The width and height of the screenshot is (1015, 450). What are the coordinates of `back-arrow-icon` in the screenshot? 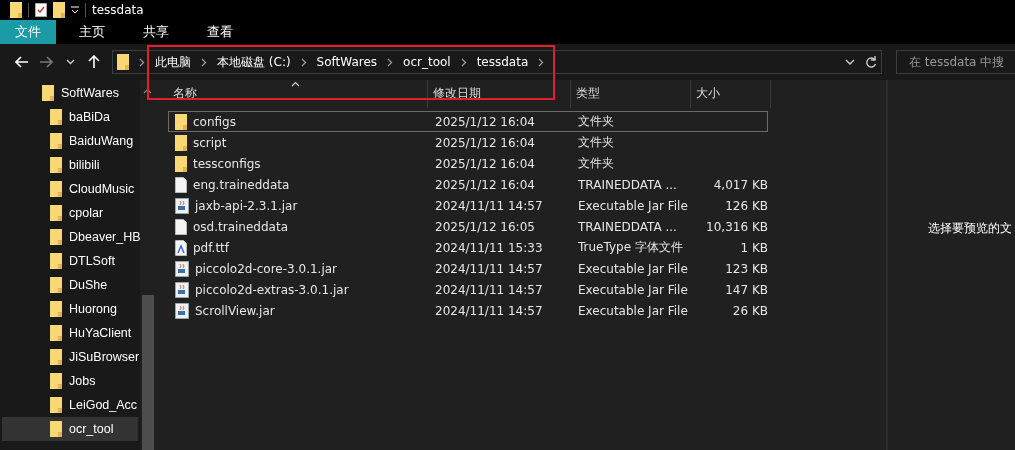 It's located at (22, 62).